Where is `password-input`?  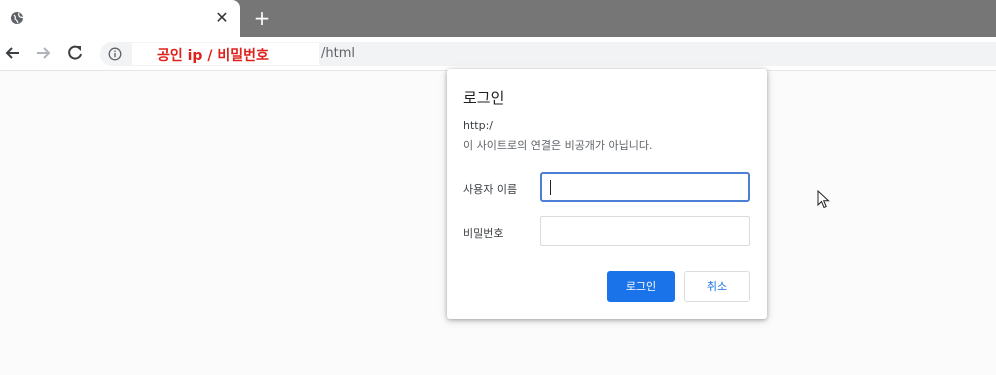
password-input is located at coordinates (645, 231).